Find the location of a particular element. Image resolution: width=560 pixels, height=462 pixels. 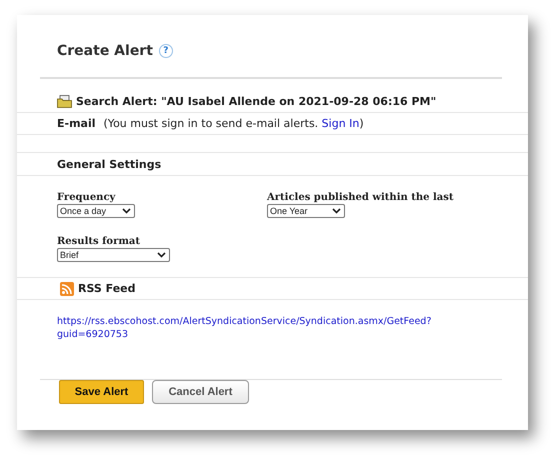

search-alert-name: Search Alert: "AU Isabel Allende on 2021-09-28 06:16 PM" is located at coordinates (256, 101).